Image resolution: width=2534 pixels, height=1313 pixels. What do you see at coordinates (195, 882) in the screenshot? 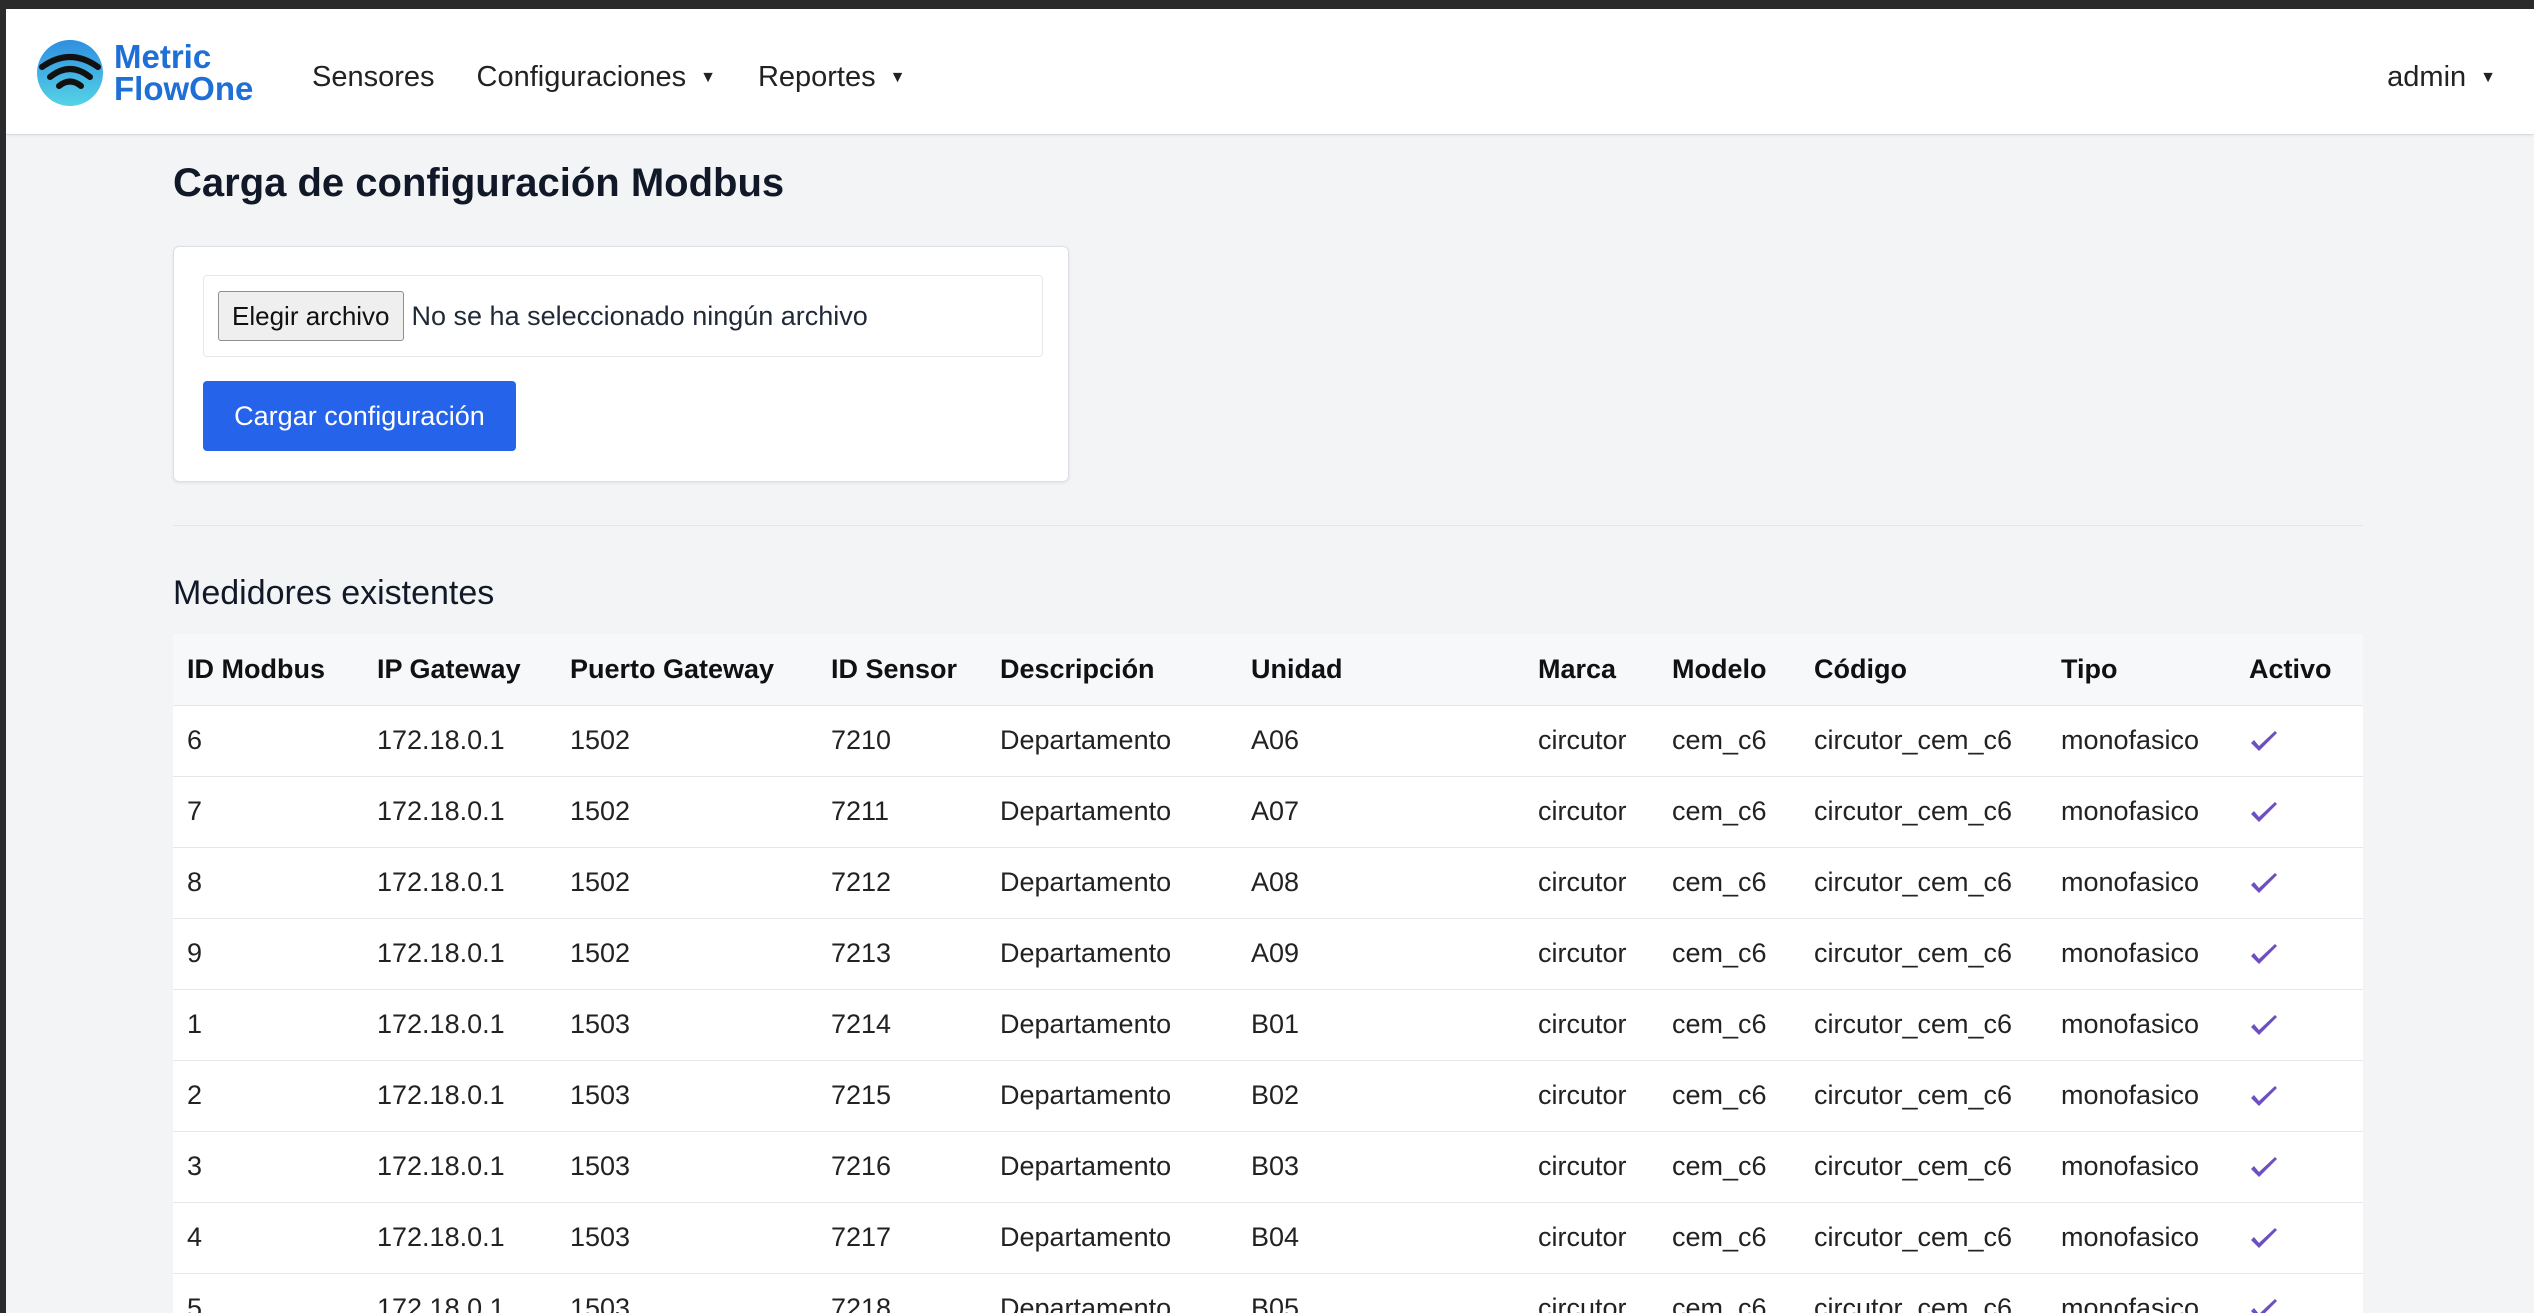
I see `table-cell: 8` at bounding box center [195, 882].